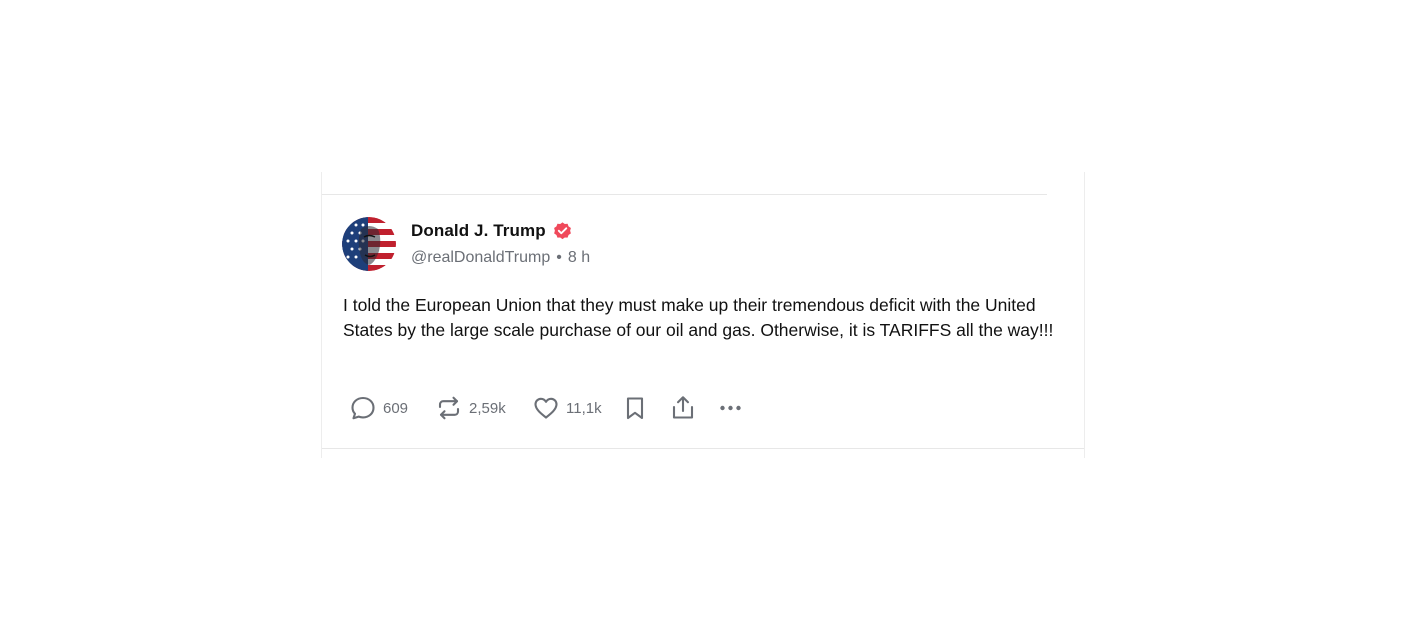 Image resolution: width=1416 pixels, height=634 pixels. Describe the element at coordinates (584, 408) in the screenshot. I see `like-count: 11,1k` at that location.